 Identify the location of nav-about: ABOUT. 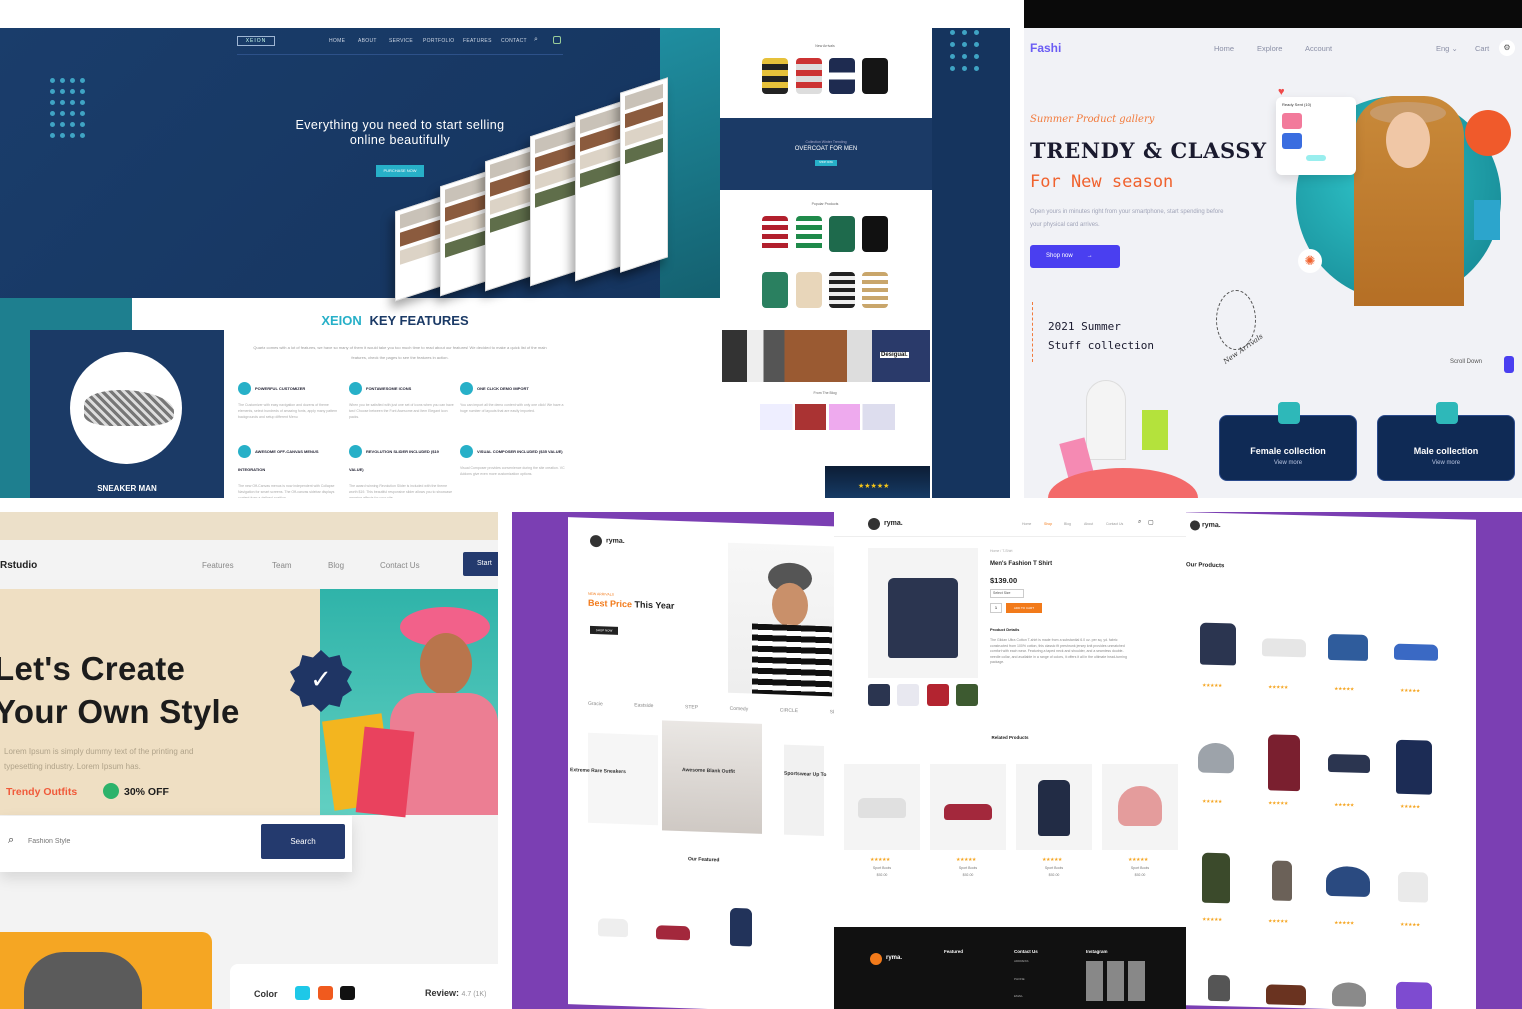
(367, 41).